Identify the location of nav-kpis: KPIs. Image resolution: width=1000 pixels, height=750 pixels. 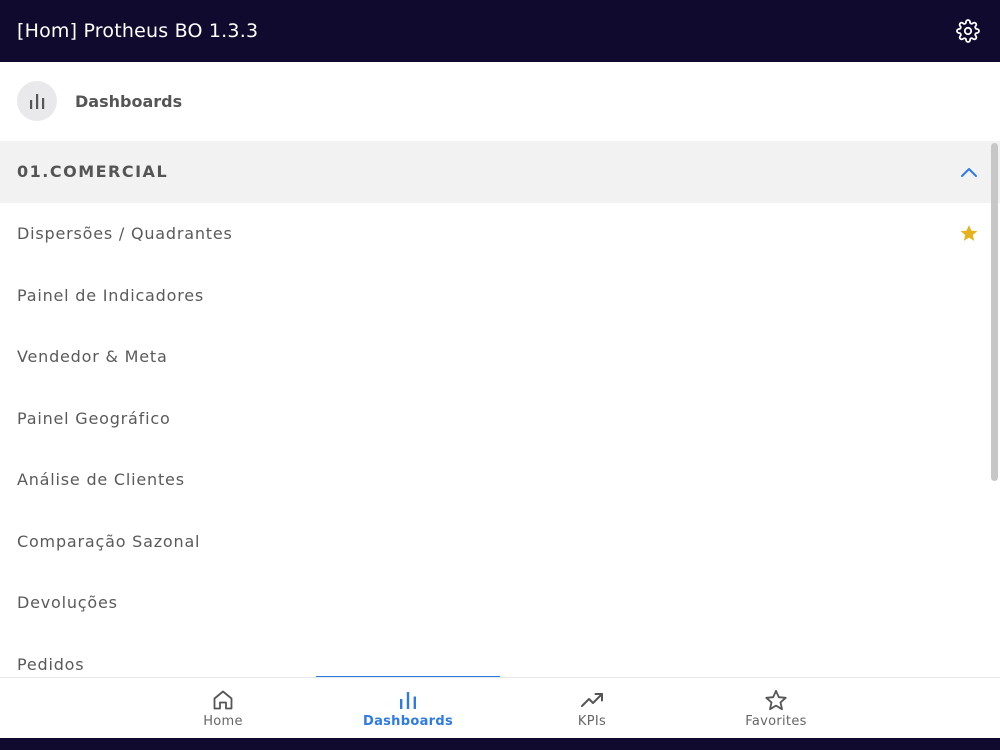
(592, 708).